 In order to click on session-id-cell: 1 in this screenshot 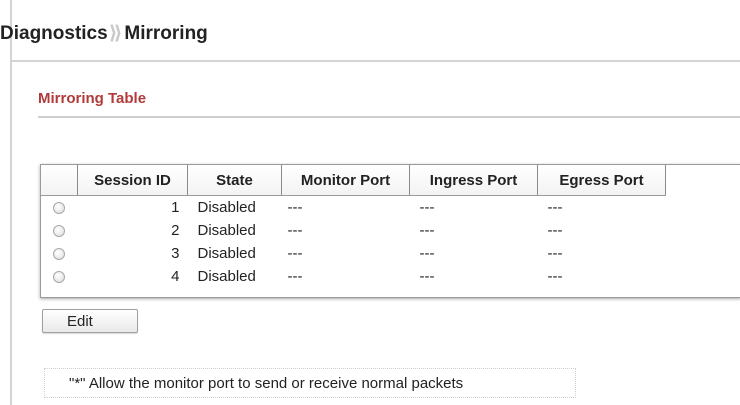, I will do `click(175, 207)`.